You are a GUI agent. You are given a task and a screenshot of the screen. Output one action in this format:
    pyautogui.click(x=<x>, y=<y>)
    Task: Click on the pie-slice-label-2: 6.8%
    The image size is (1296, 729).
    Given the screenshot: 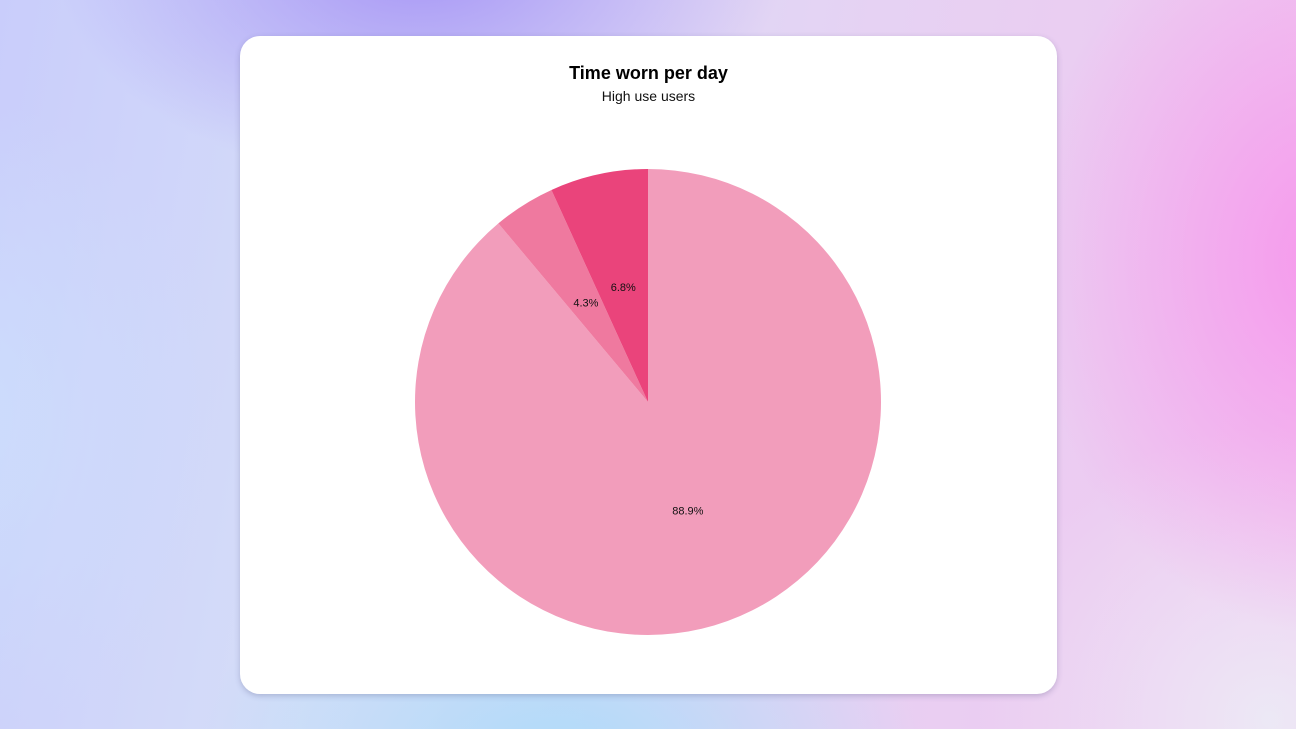 What is the action you would take?
    pyautogui.click(x=623, y=288)
    